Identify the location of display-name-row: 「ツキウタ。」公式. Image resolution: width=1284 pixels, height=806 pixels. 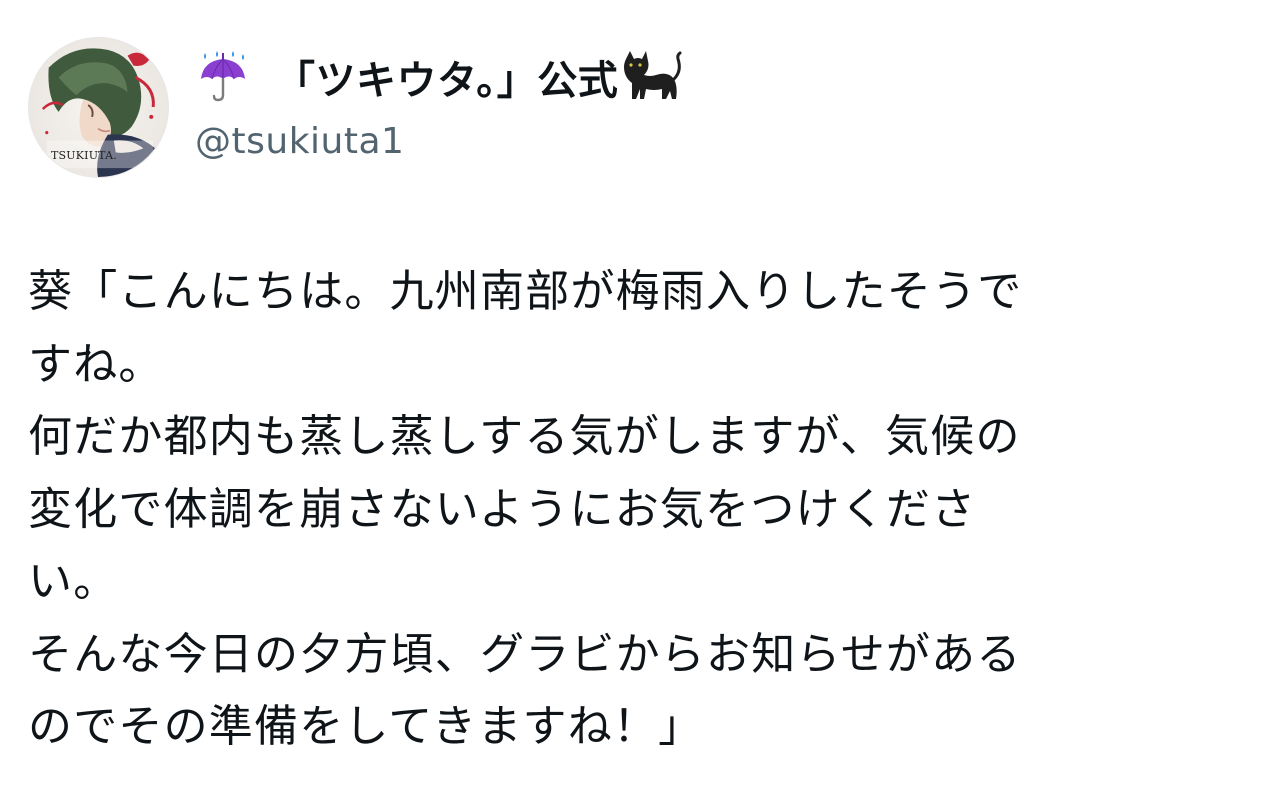
(439, 77).